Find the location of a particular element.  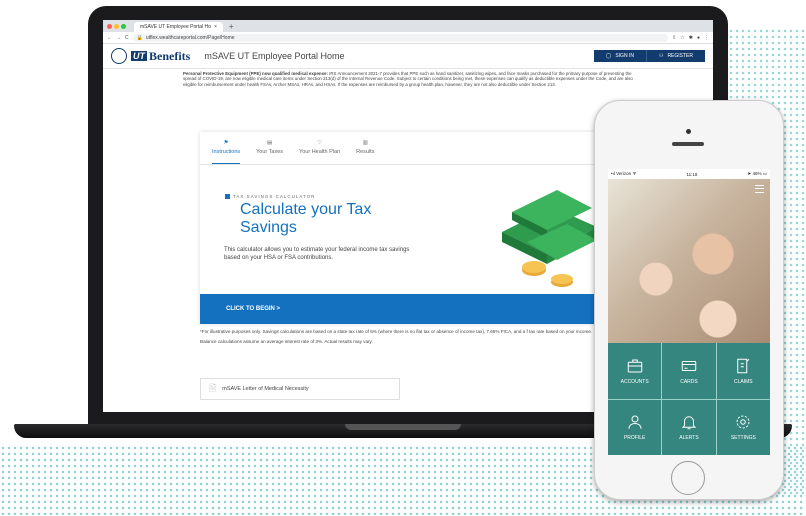

tile-label: CARDS is located at coordinates (689, 381).